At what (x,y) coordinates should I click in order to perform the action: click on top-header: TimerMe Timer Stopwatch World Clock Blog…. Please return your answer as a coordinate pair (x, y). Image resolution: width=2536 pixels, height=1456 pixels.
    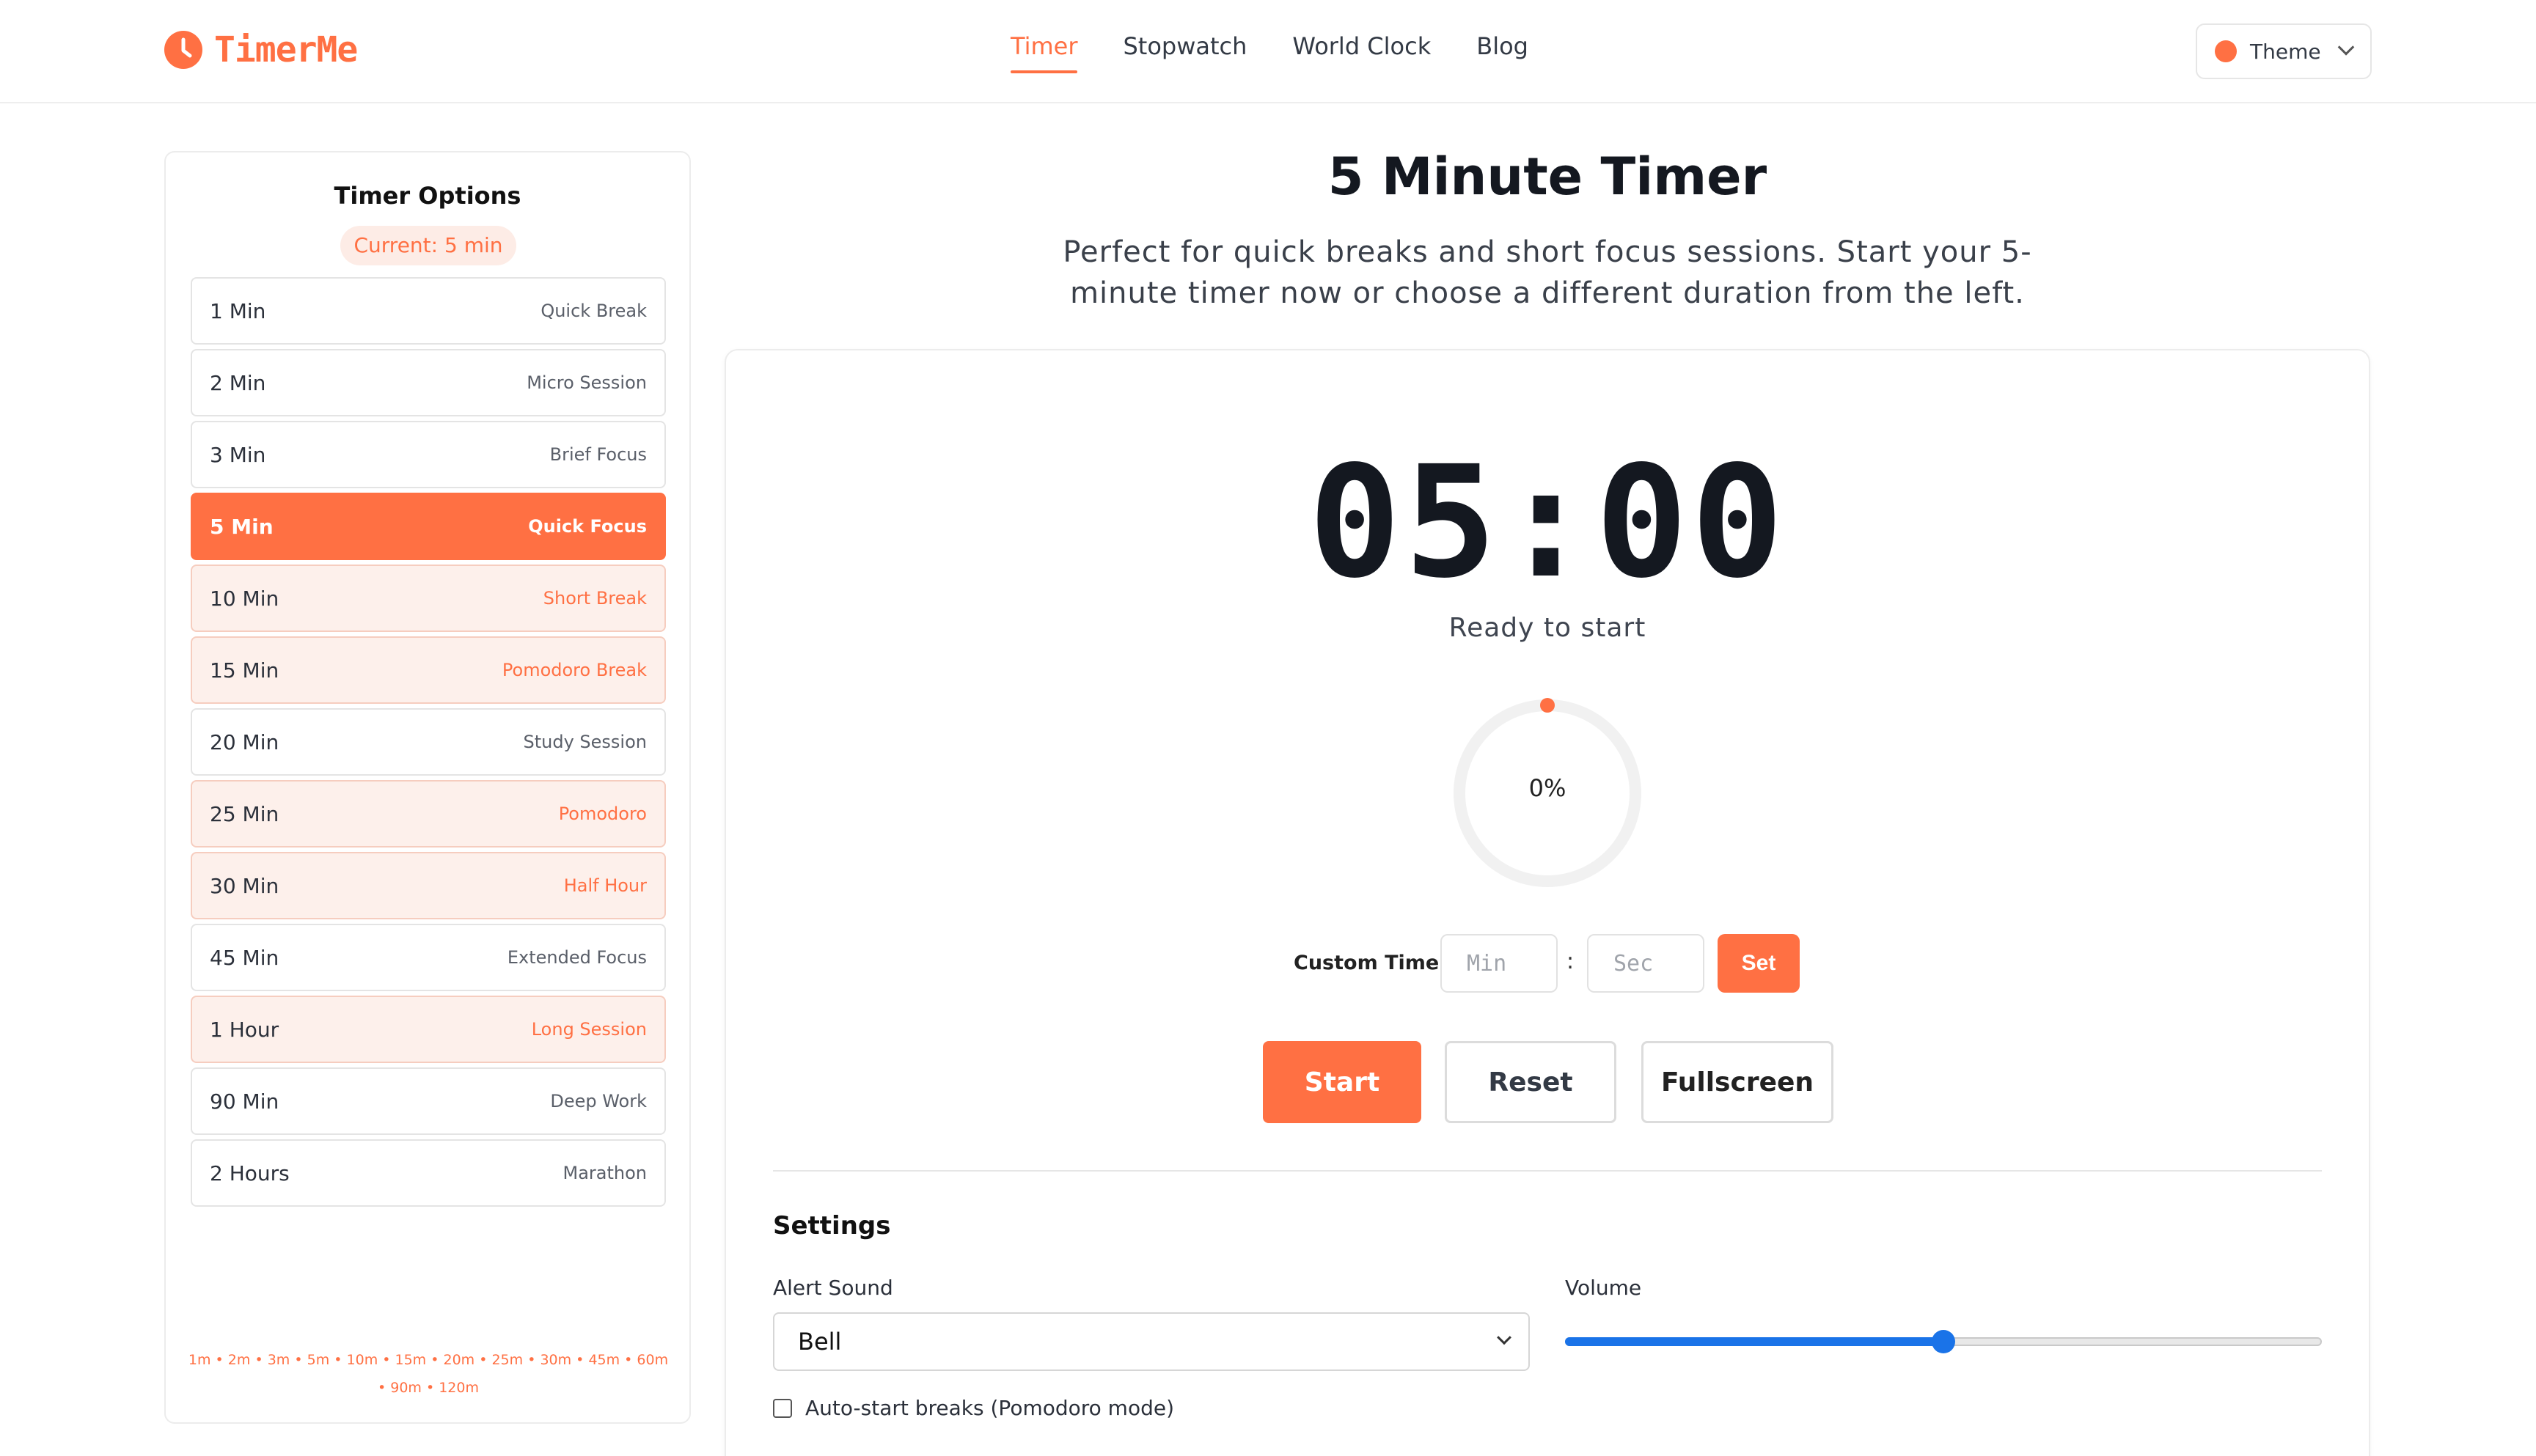
    Looking at the image, I should click on (1268, 51).